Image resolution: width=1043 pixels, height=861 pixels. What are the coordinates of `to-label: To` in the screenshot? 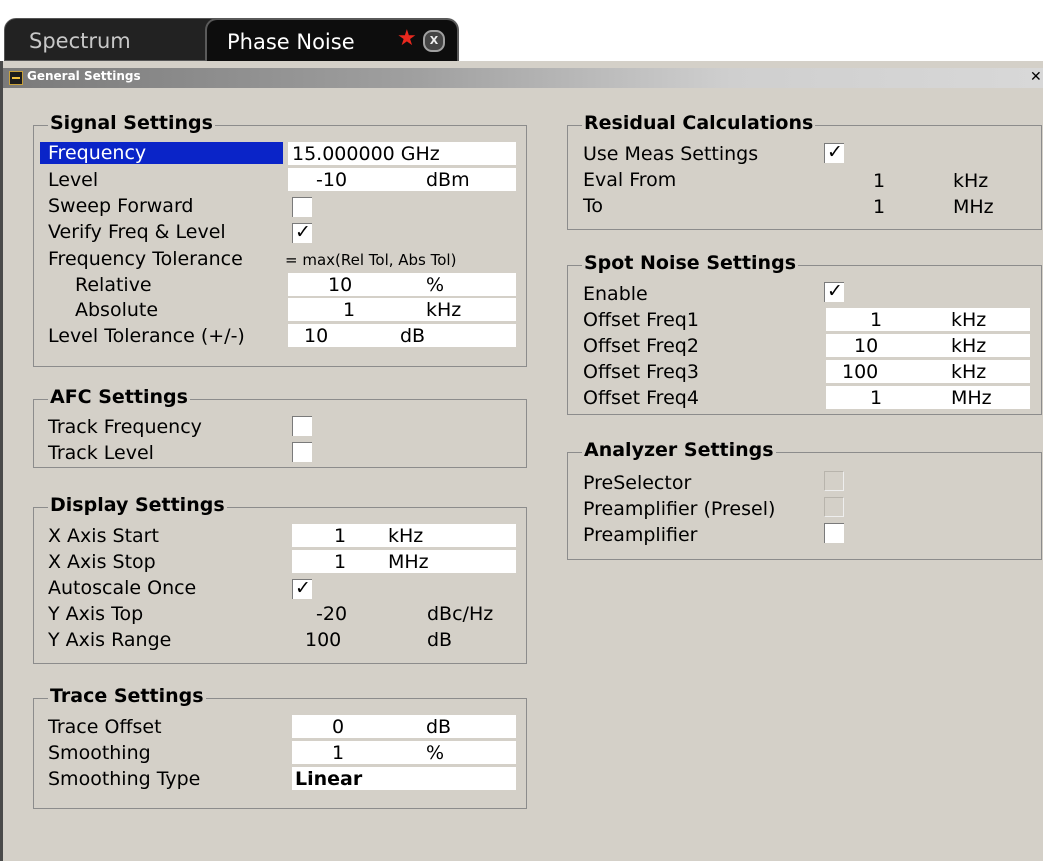 It's located at (593, 206).